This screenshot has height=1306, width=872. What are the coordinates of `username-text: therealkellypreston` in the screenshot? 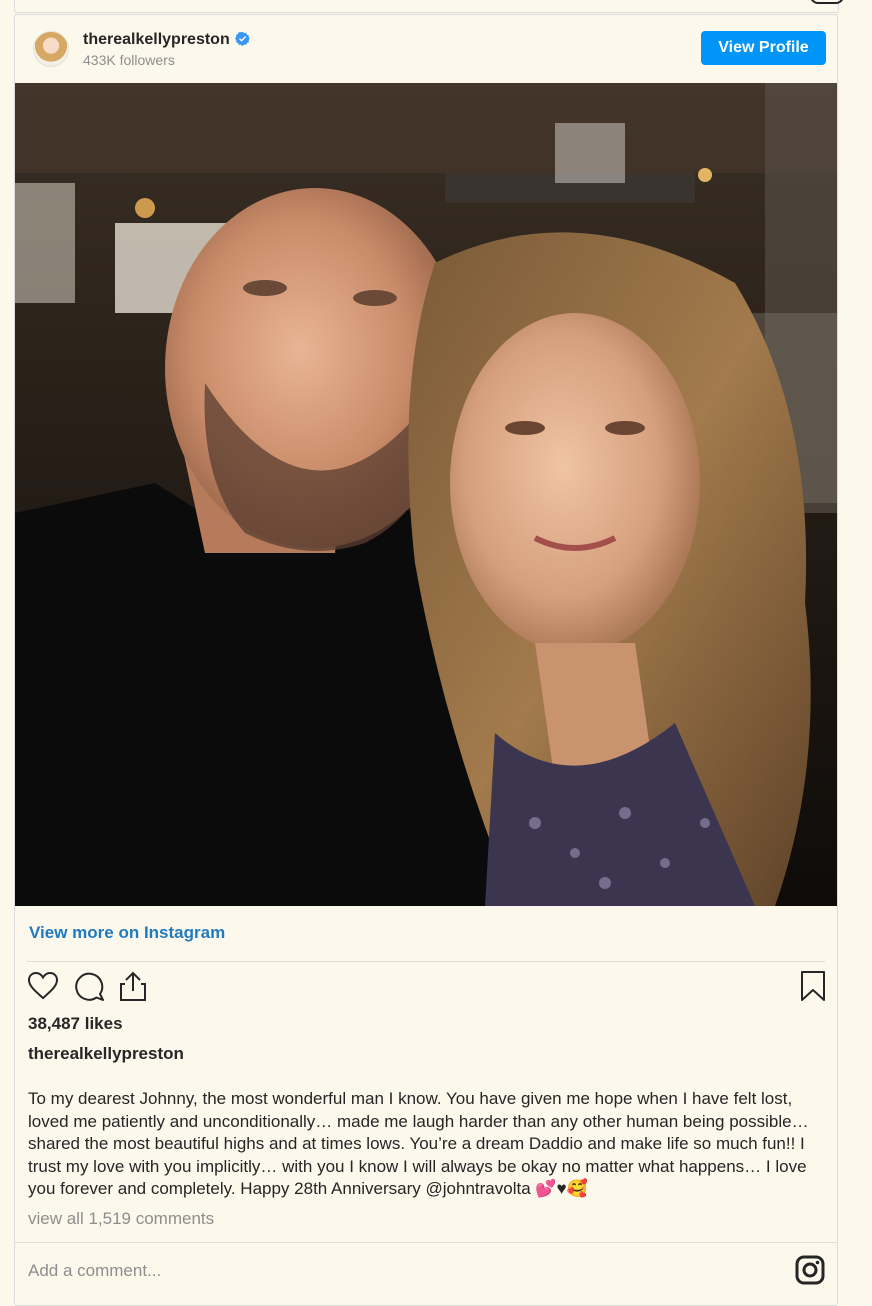 It's located at (156, 39).